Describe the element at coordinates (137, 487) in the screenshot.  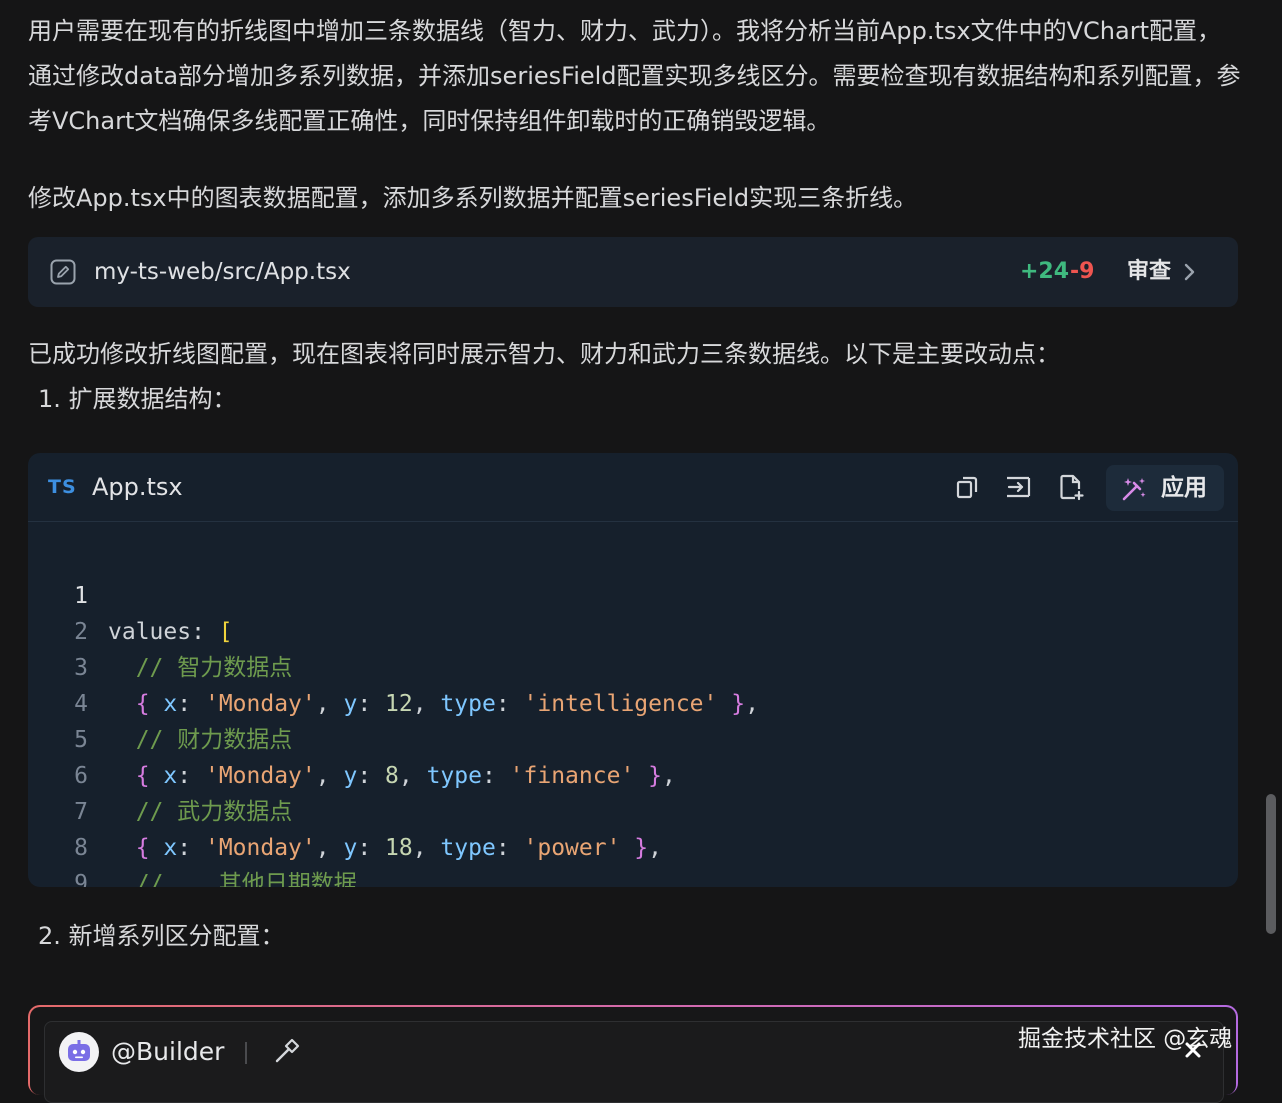
I see `code-filename: App.tsx` at that location.